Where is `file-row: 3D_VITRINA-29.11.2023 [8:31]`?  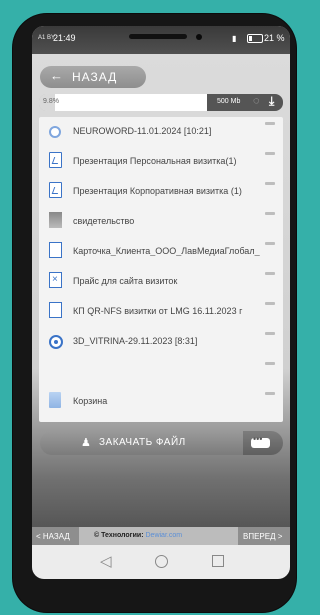
file-row: 3D_VITRINA-29.11.2023 [8:31] is located at coordinates (161, 342).